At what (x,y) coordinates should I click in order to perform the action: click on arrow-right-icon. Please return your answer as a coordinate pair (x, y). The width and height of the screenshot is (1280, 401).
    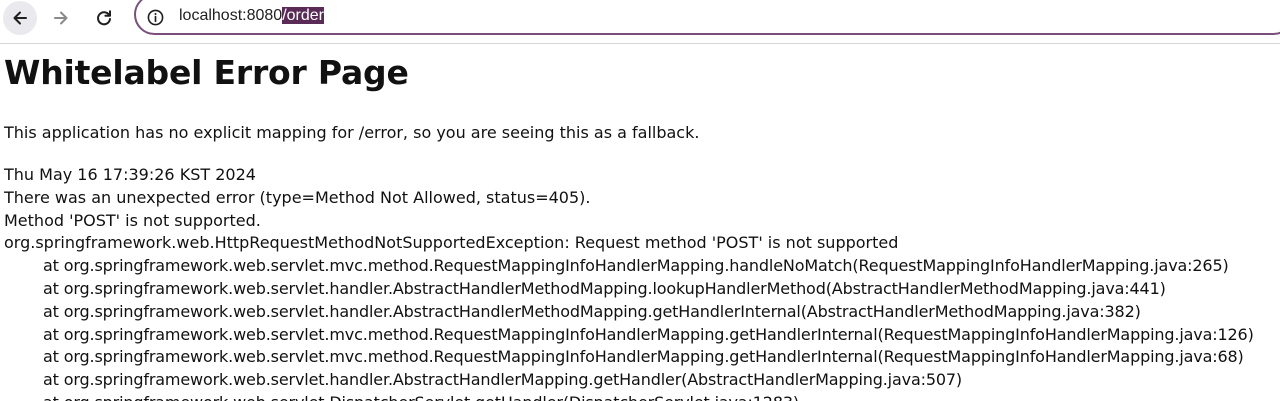
    Looking at the image, I should click on (61, 18).